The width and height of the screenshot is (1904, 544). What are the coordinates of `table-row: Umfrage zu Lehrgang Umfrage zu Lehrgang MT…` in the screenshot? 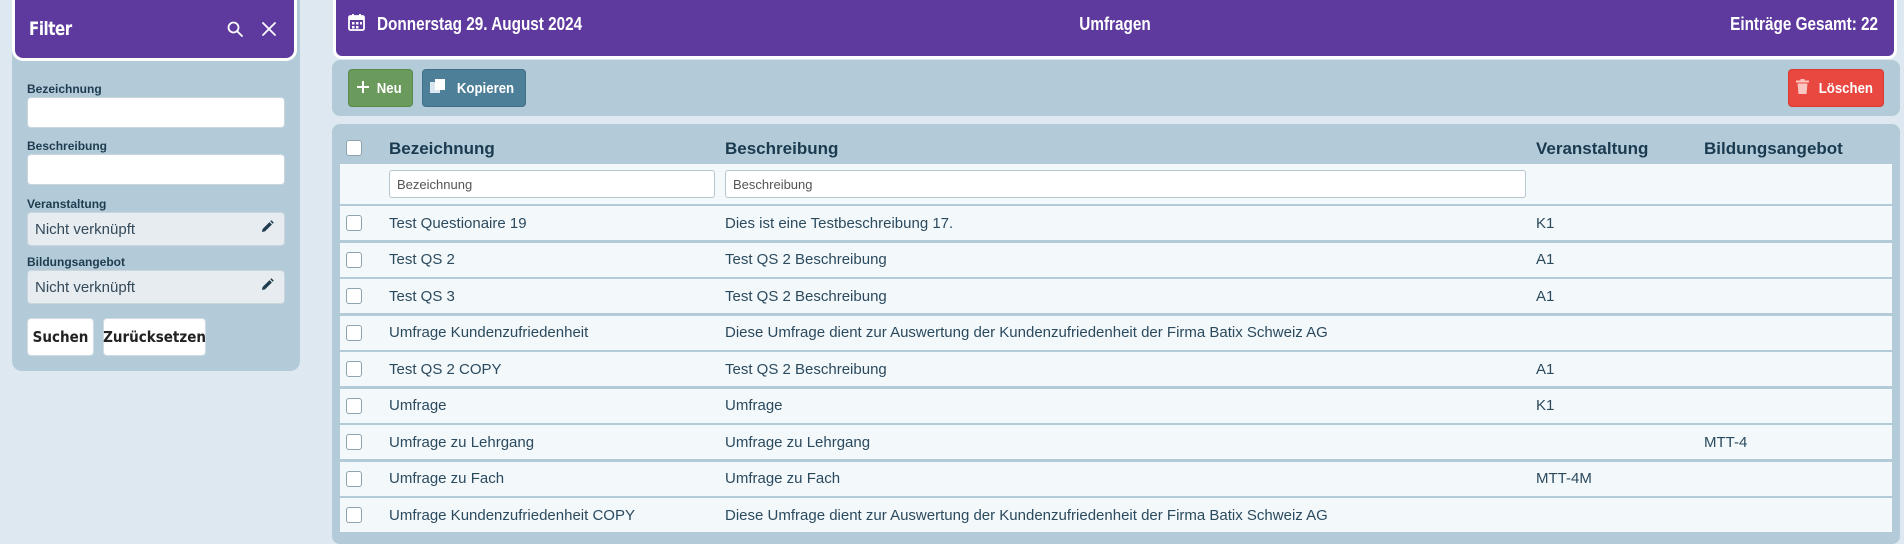 It's located at (1116, 442).